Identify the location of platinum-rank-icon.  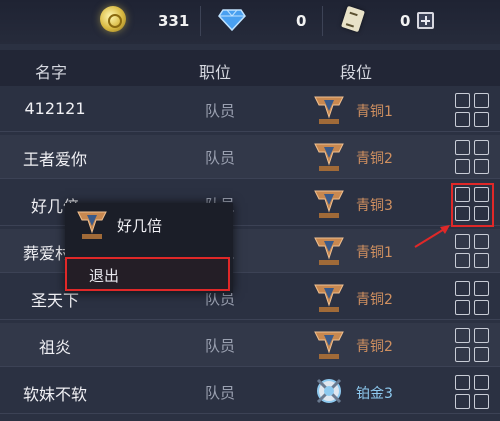
(329, 391).